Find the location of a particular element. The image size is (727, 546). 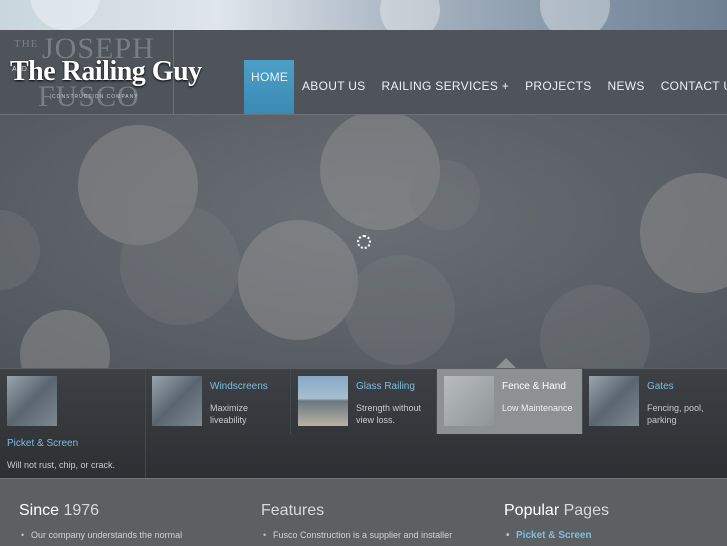

footer-since-heading: Since 1976 is located at coordinates (100, 511).